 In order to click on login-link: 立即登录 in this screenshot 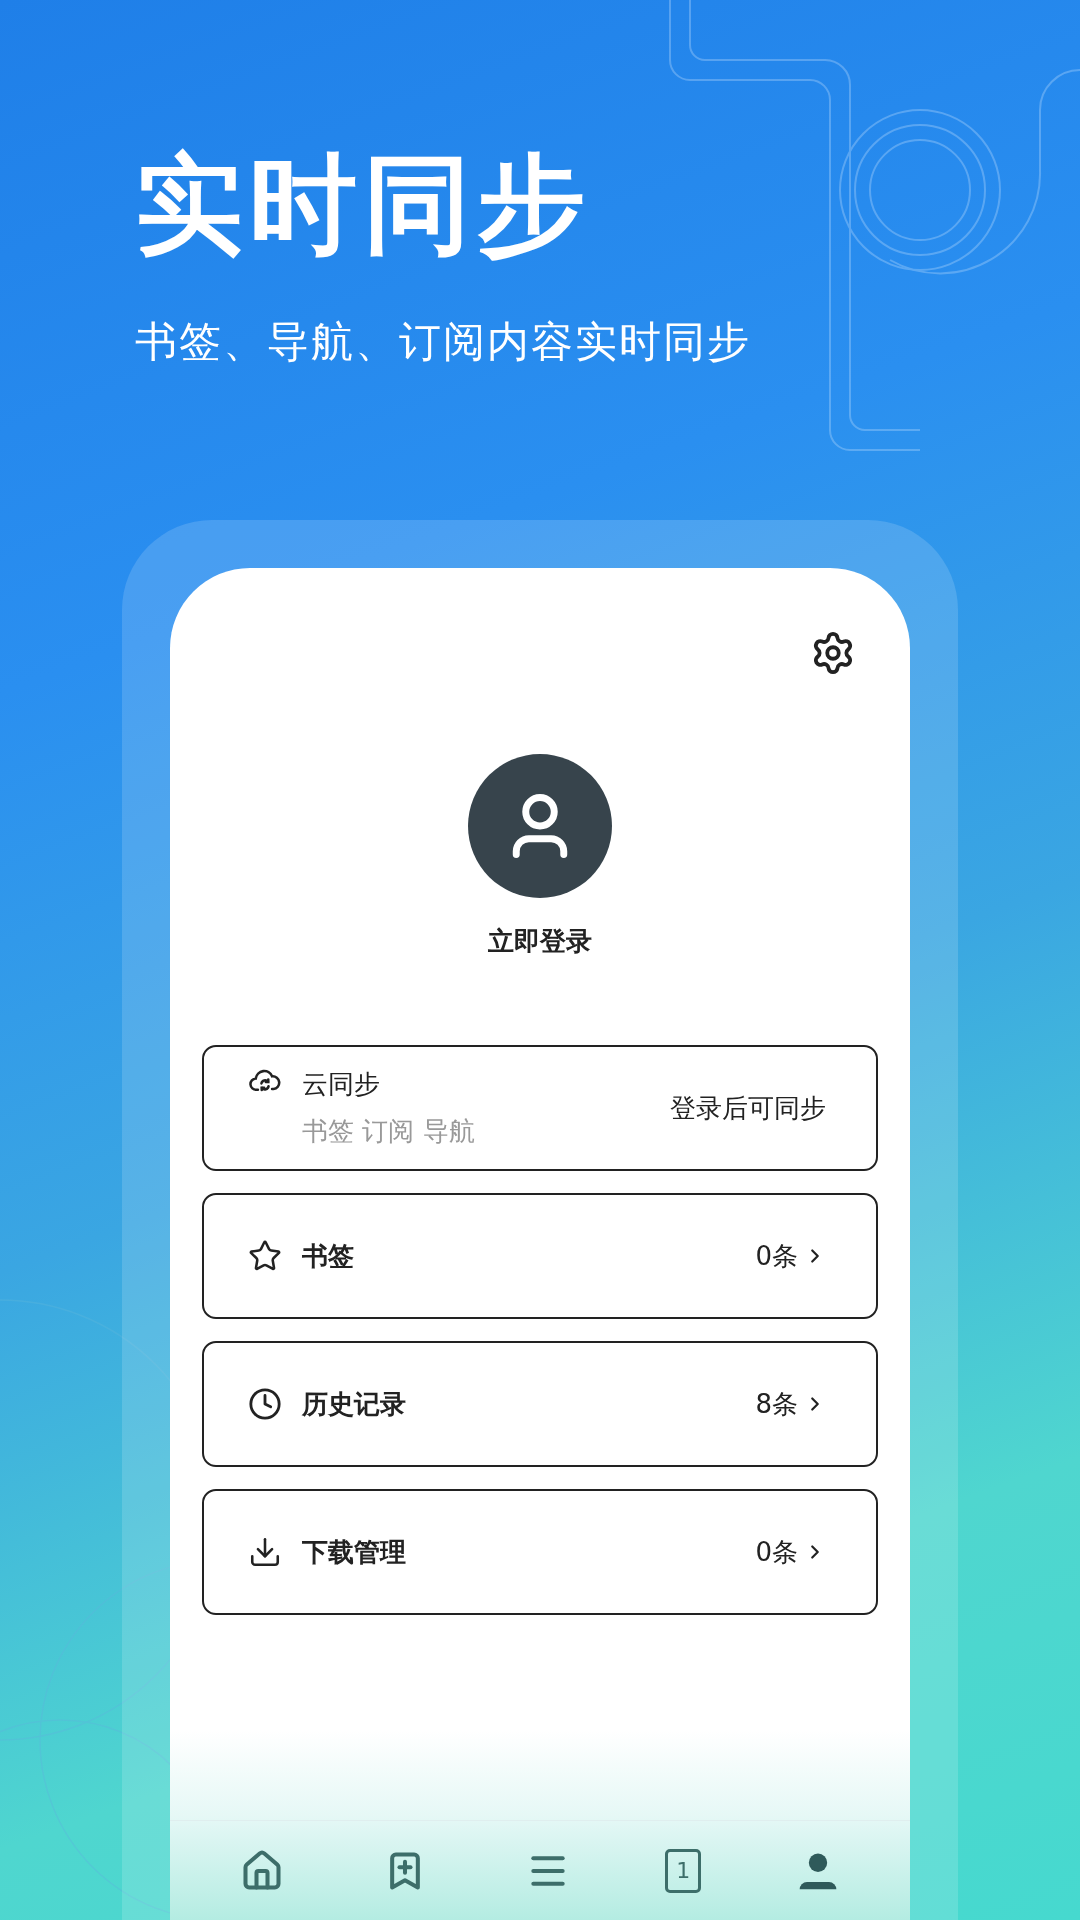, I will do `click(540, 941)`.